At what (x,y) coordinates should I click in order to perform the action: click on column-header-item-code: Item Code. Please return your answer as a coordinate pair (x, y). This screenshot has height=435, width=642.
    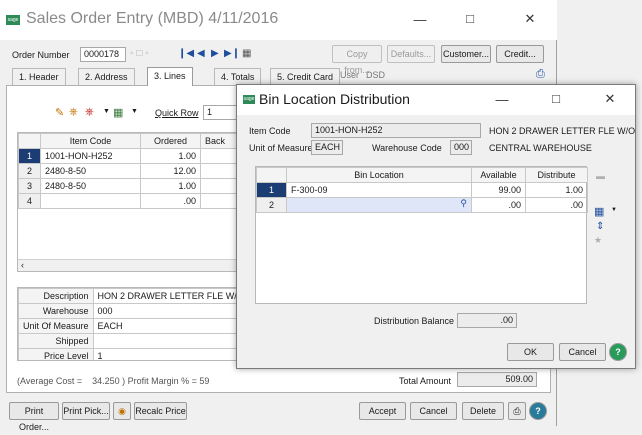
    Looking at the image, I should click on (90, 141).